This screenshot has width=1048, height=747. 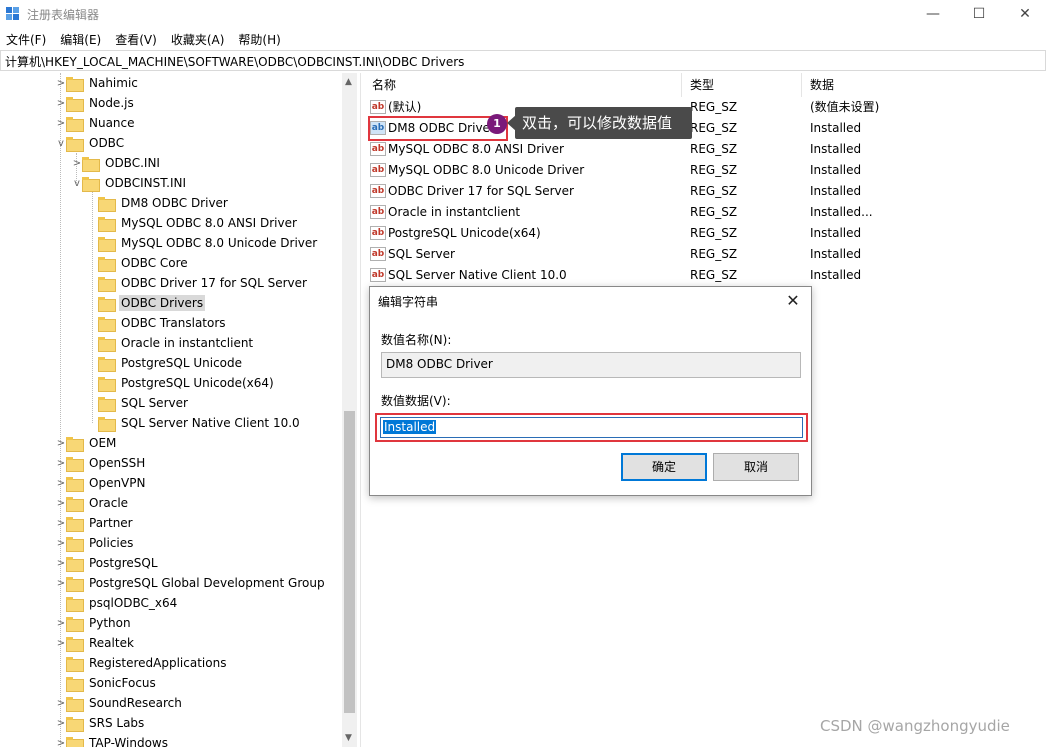 I want to click on tree-item: ODBC Translators, so click(x=163, y=323).